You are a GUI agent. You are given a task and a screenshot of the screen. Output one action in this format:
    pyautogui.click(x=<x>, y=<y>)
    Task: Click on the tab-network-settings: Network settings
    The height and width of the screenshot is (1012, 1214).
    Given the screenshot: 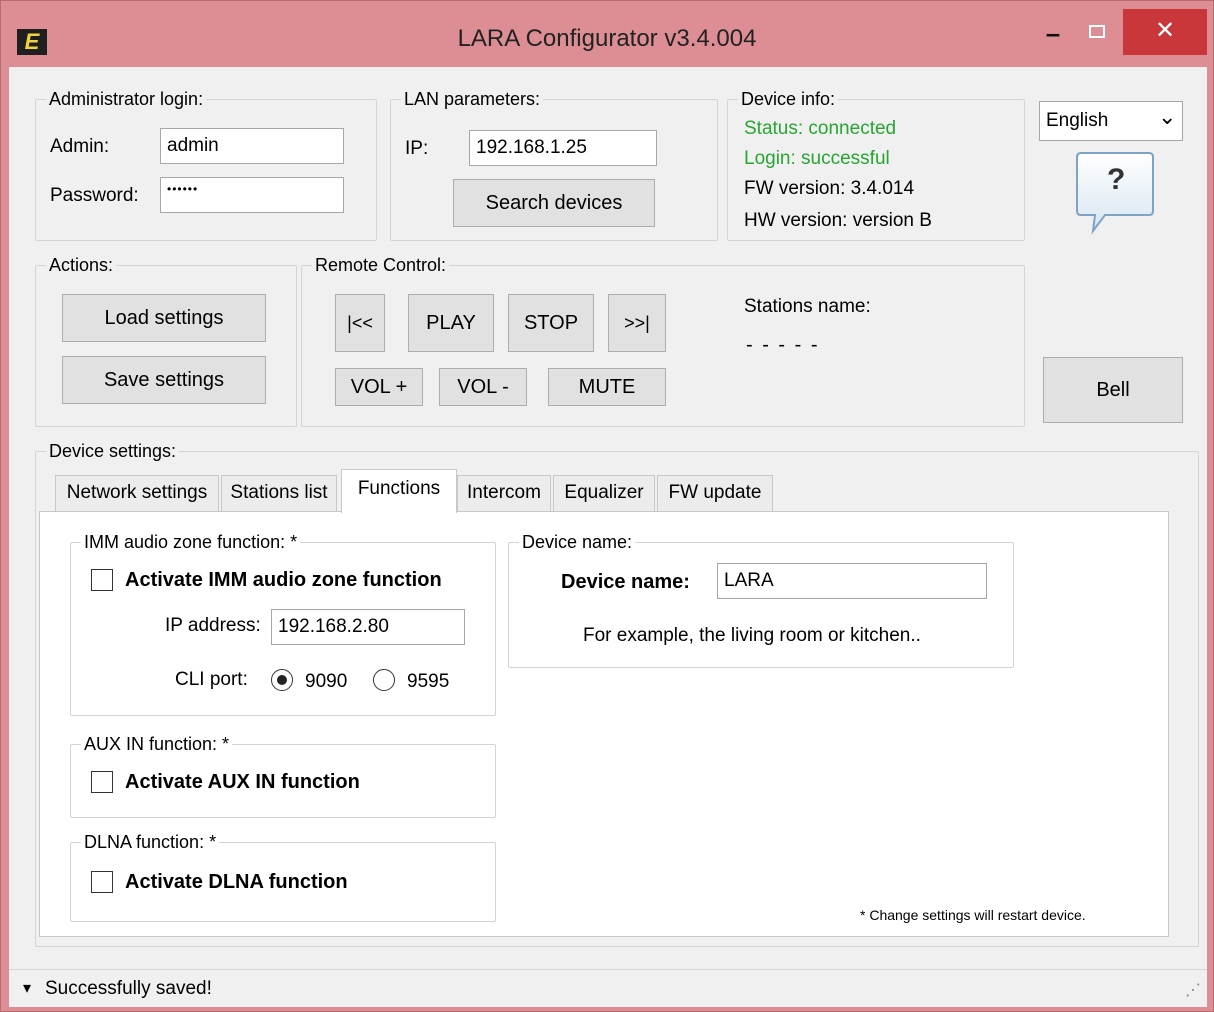 What is the action you would take?
    pyautogui.click(x=137, y=493)
    